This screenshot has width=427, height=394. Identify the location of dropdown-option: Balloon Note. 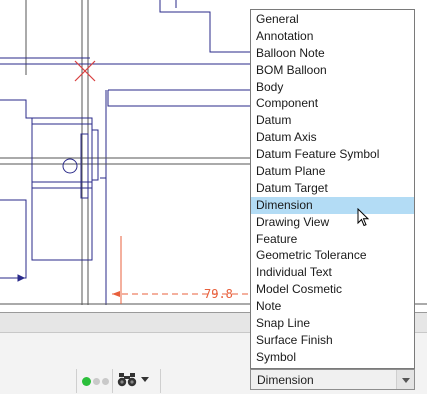
(332, 53).